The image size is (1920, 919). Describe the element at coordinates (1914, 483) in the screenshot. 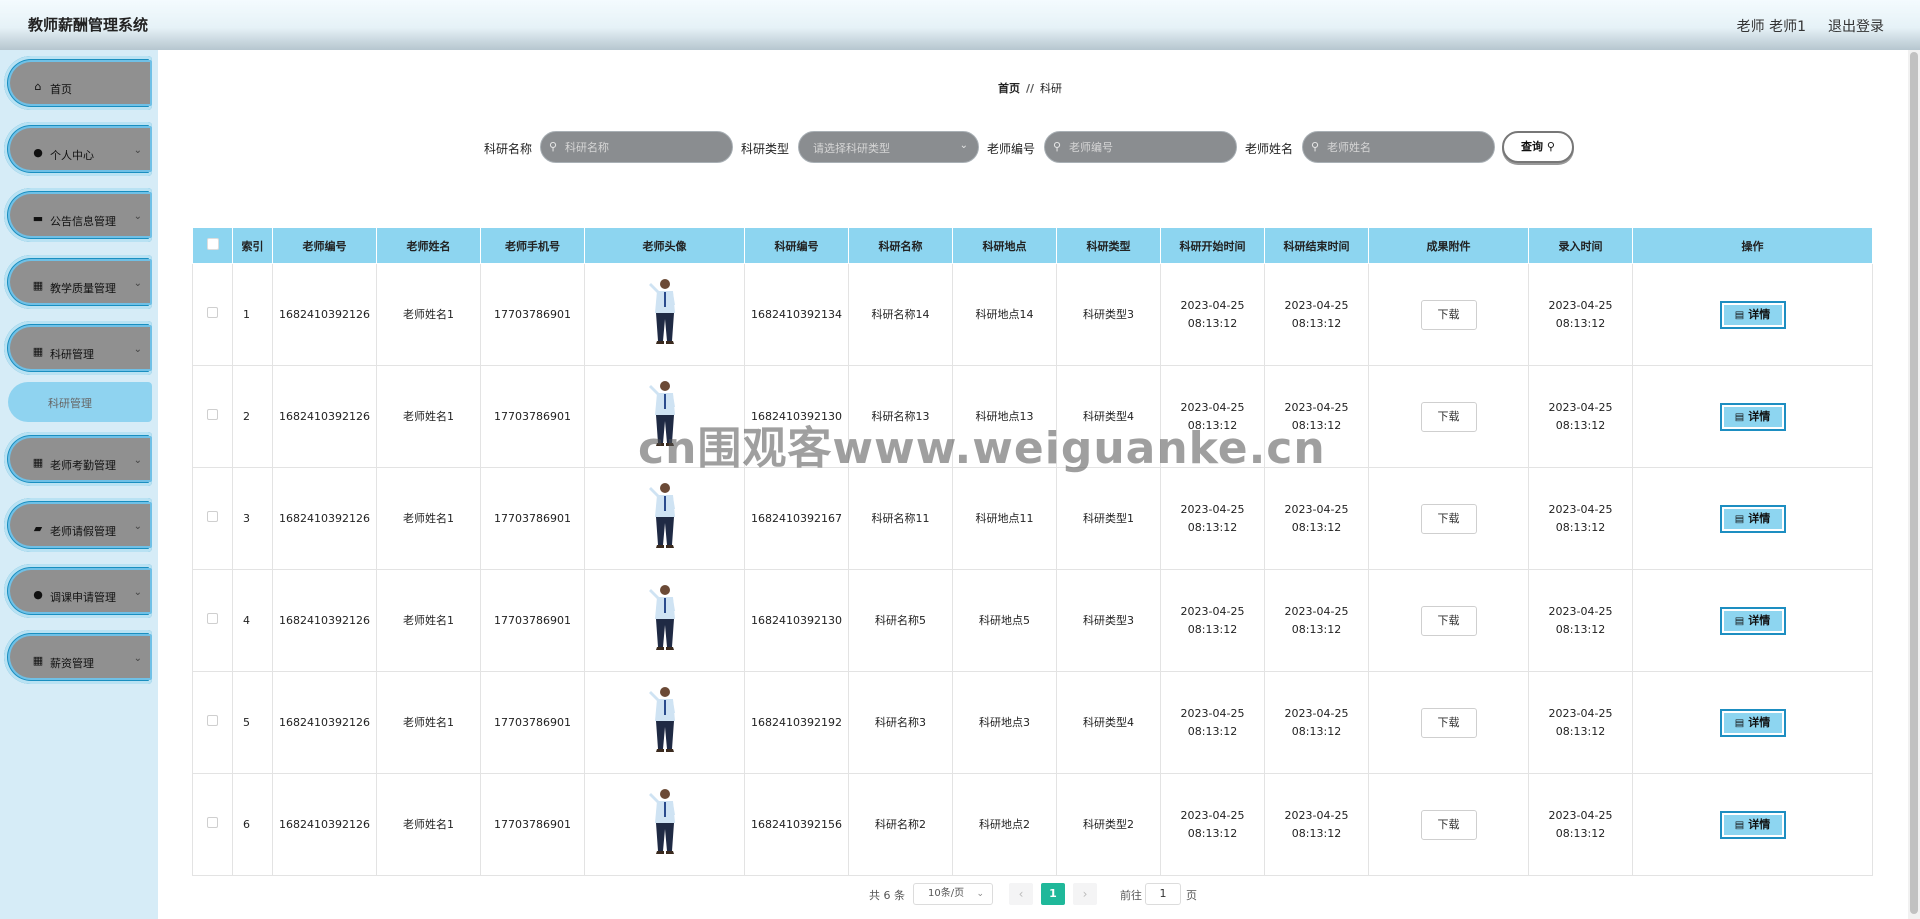

I see `scrollbar-thumb` at that location.